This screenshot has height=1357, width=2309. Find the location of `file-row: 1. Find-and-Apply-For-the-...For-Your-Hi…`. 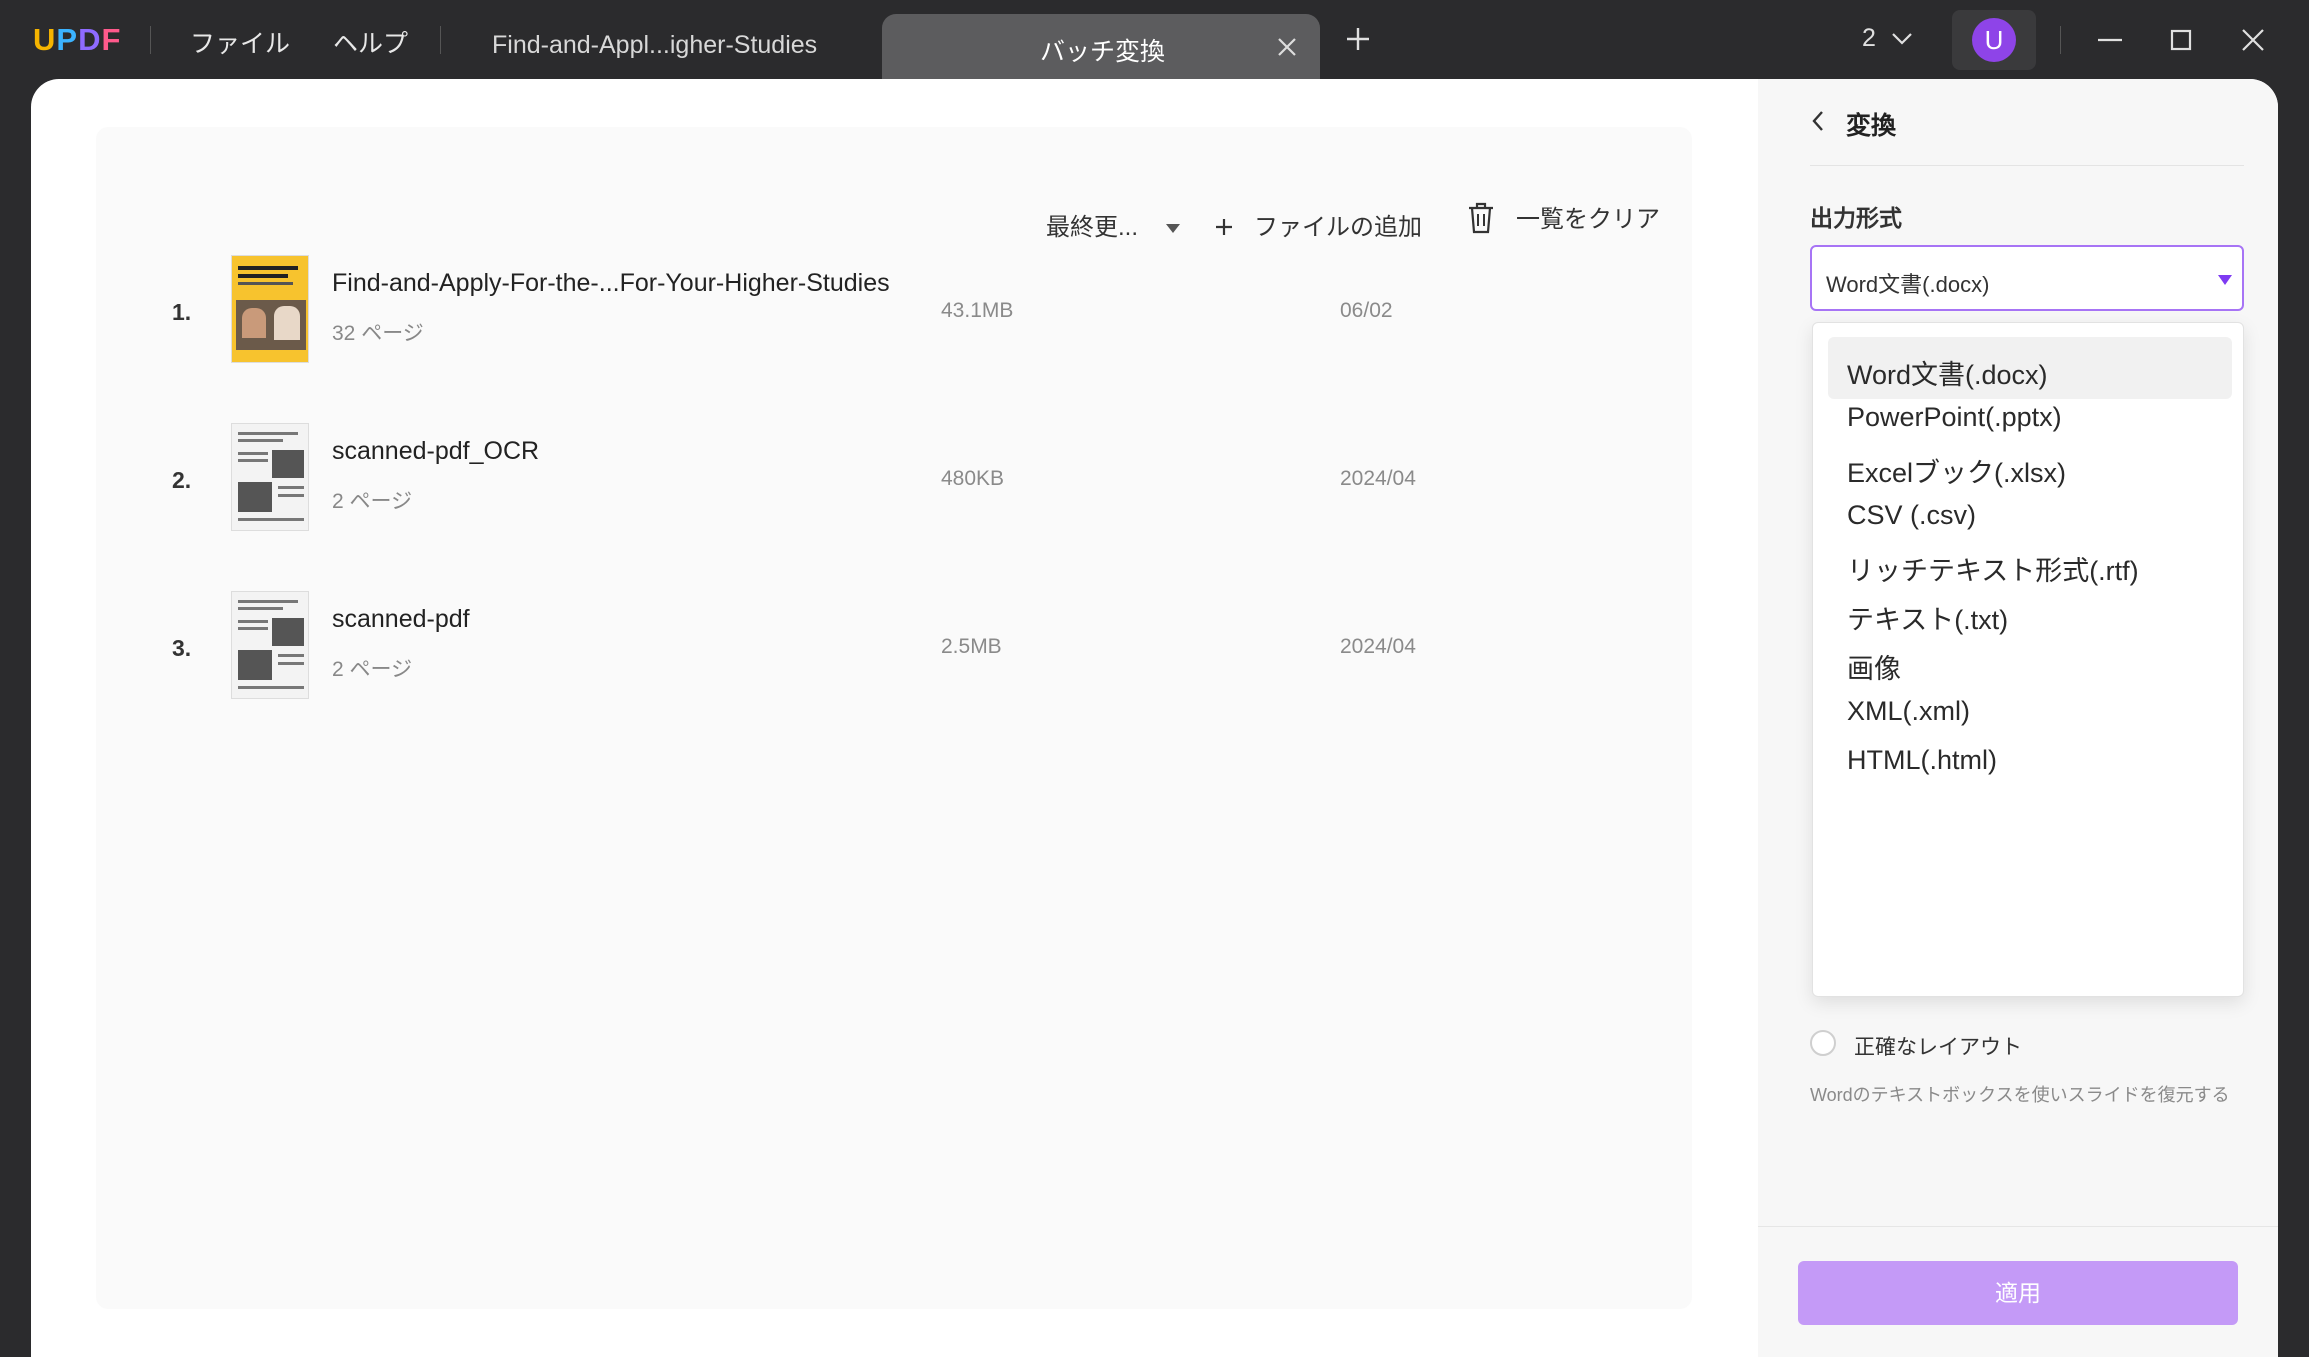

file-row: 1. Find-and-Apply-For-the-...For-Your-Hi… is located at coordinates (921, 311).